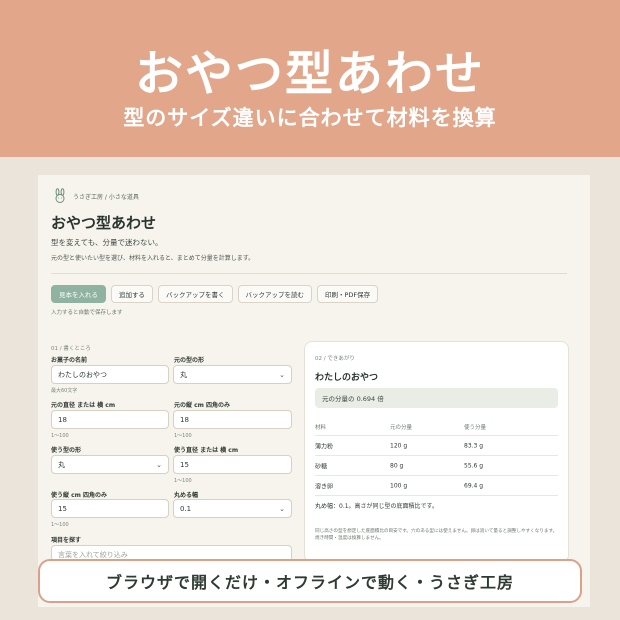  I want to click on page-title: おやつ型あわせ, so click(104, 223).